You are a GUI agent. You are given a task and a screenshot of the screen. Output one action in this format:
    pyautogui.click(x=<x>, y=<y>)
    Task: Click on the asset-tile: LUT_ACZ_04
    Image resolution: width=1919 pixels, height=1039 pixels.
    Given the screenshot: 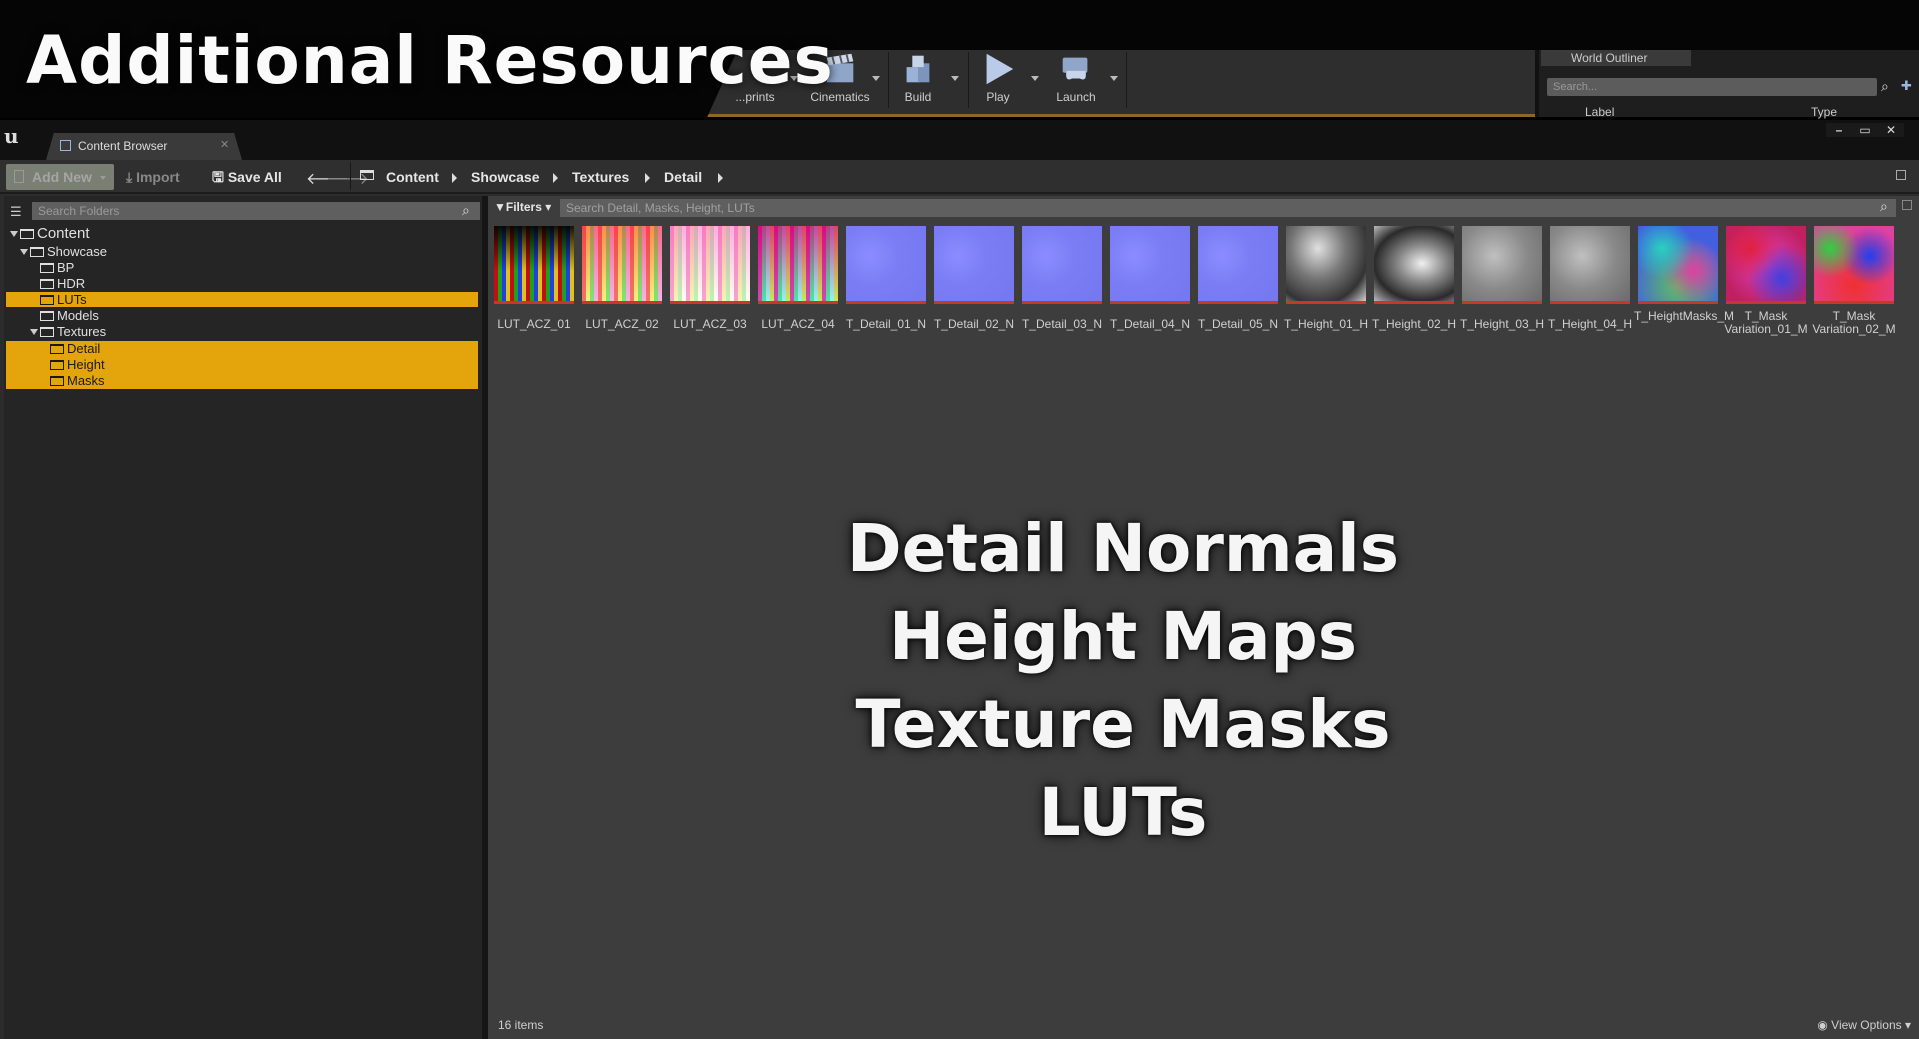 What is the action you would take?
    pyautogui.click(x=798, y=278)
    